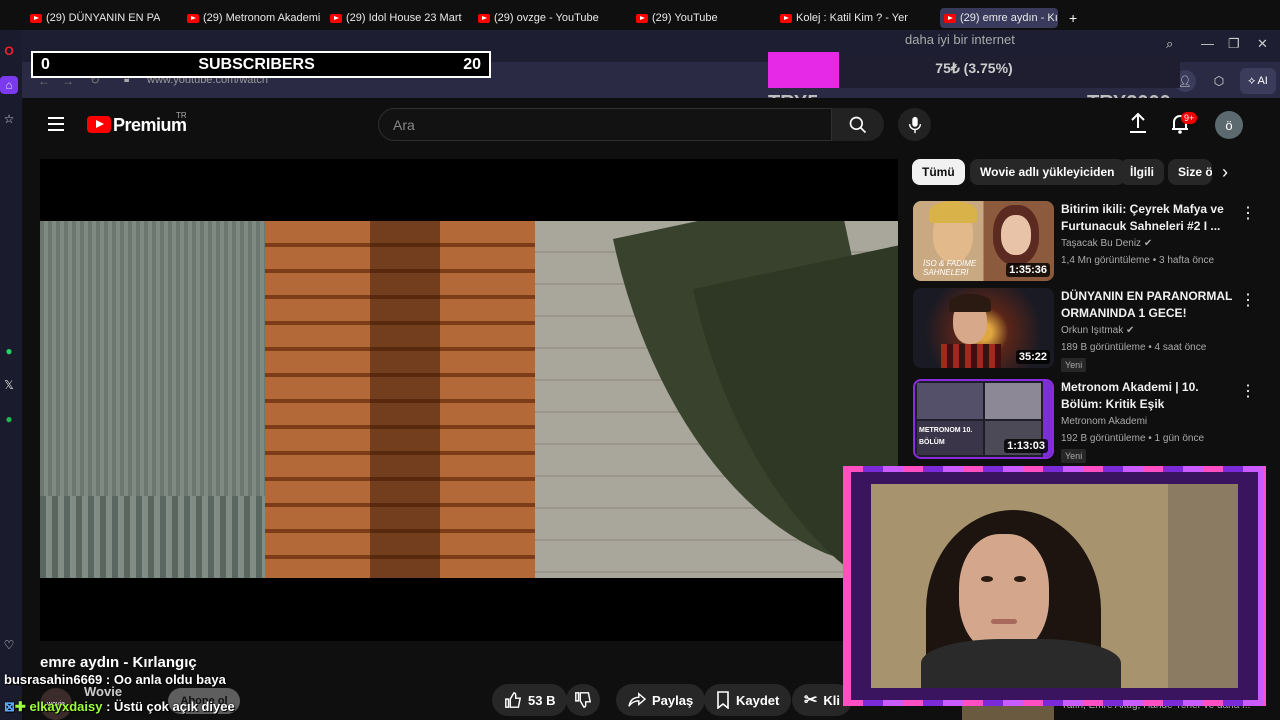 This screenshot has width=1280, height=720. Describe the element at coordinates (9, 85) in the screenshot. I see `home-icon: ⌂` at that location.